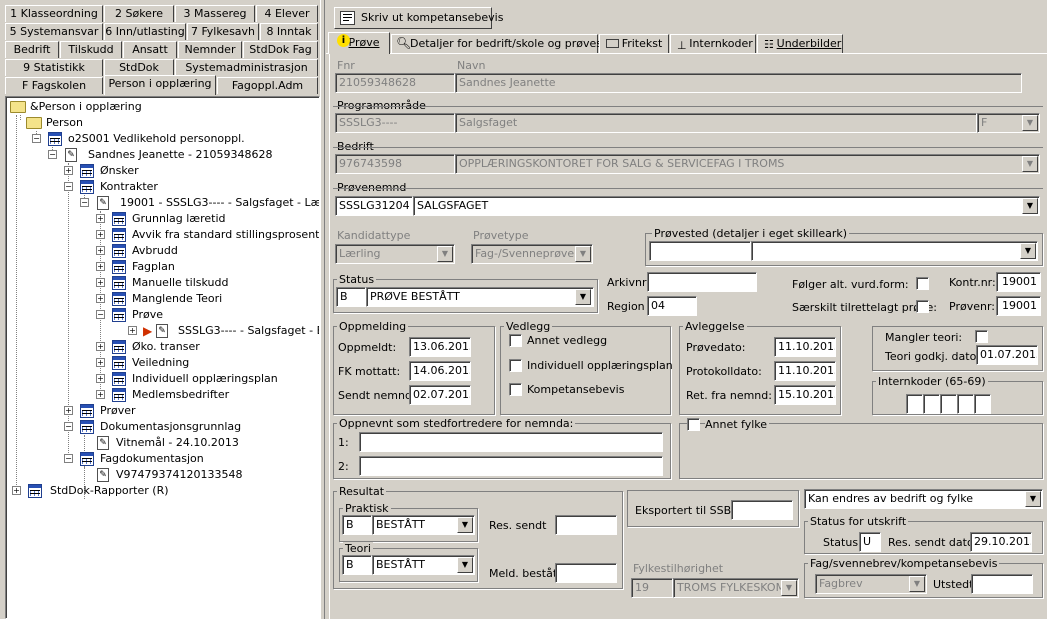  What do you see at coordinates (194, 443) in the screenshot?
I see `tree-item-vitnemal: ✎ Vitnemål - 24.10.2013` at bounding box center [194, 443].